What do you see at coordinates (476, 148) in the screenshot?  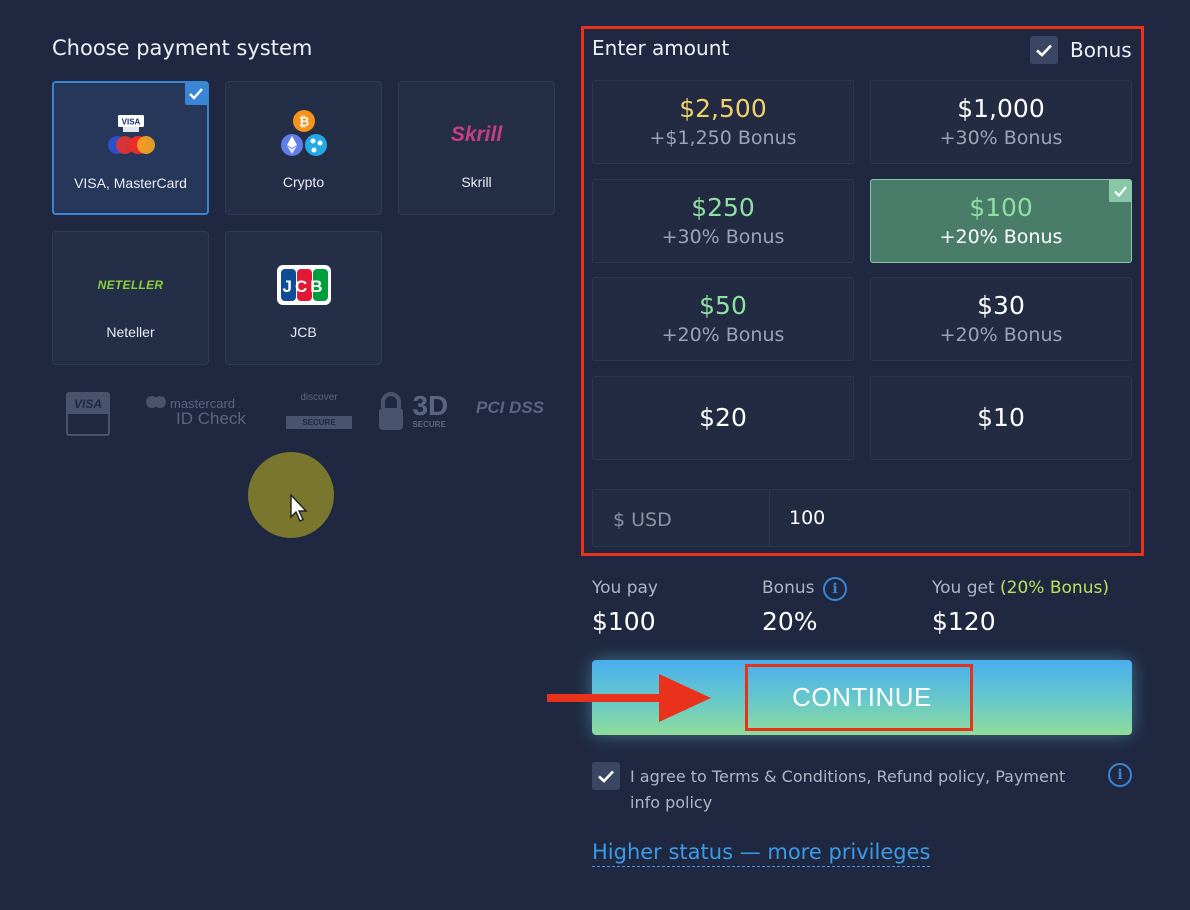 I see `payment-method-skrill: Skrill Skrill` at bounding box center [476, 148].